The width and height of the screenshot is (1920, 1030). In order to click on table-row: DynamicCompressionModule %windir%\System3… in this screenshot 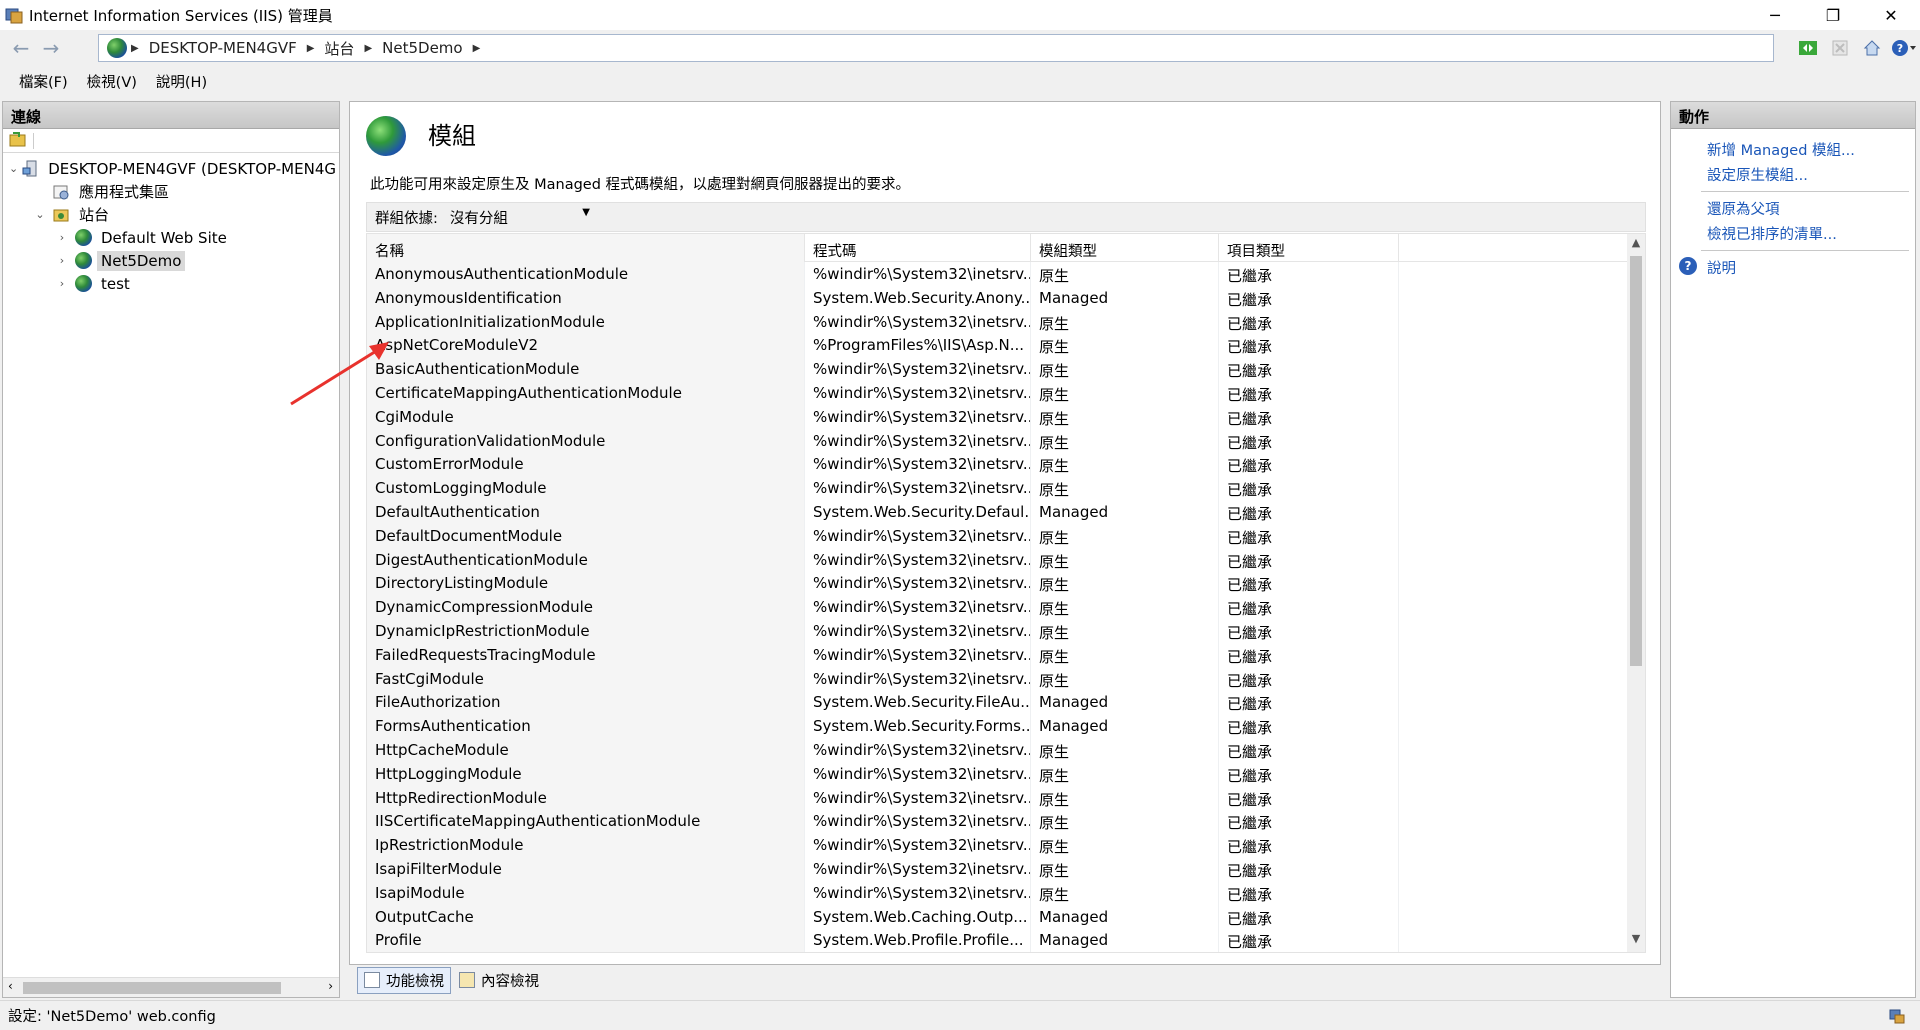, I will do `click(1006, 607)`.